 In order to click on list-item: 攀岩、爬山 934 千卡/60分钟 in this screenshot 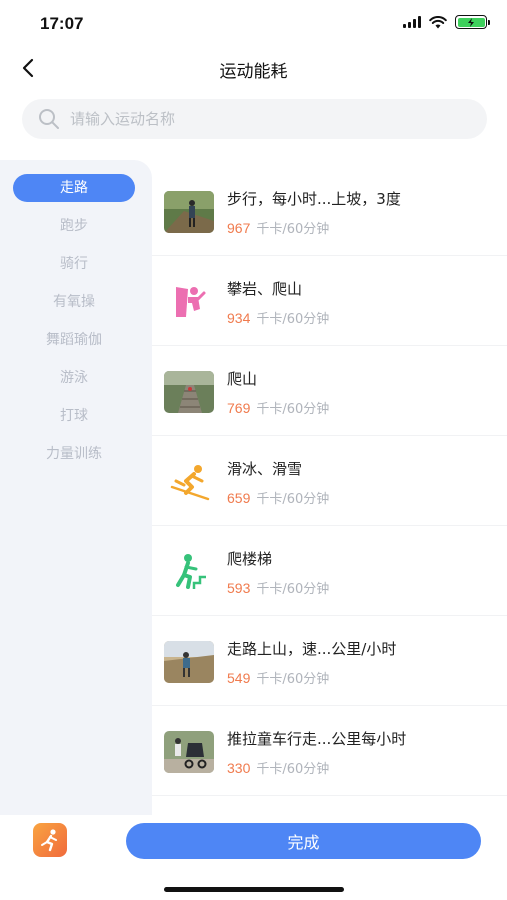, I will do `click(329, 301)`.